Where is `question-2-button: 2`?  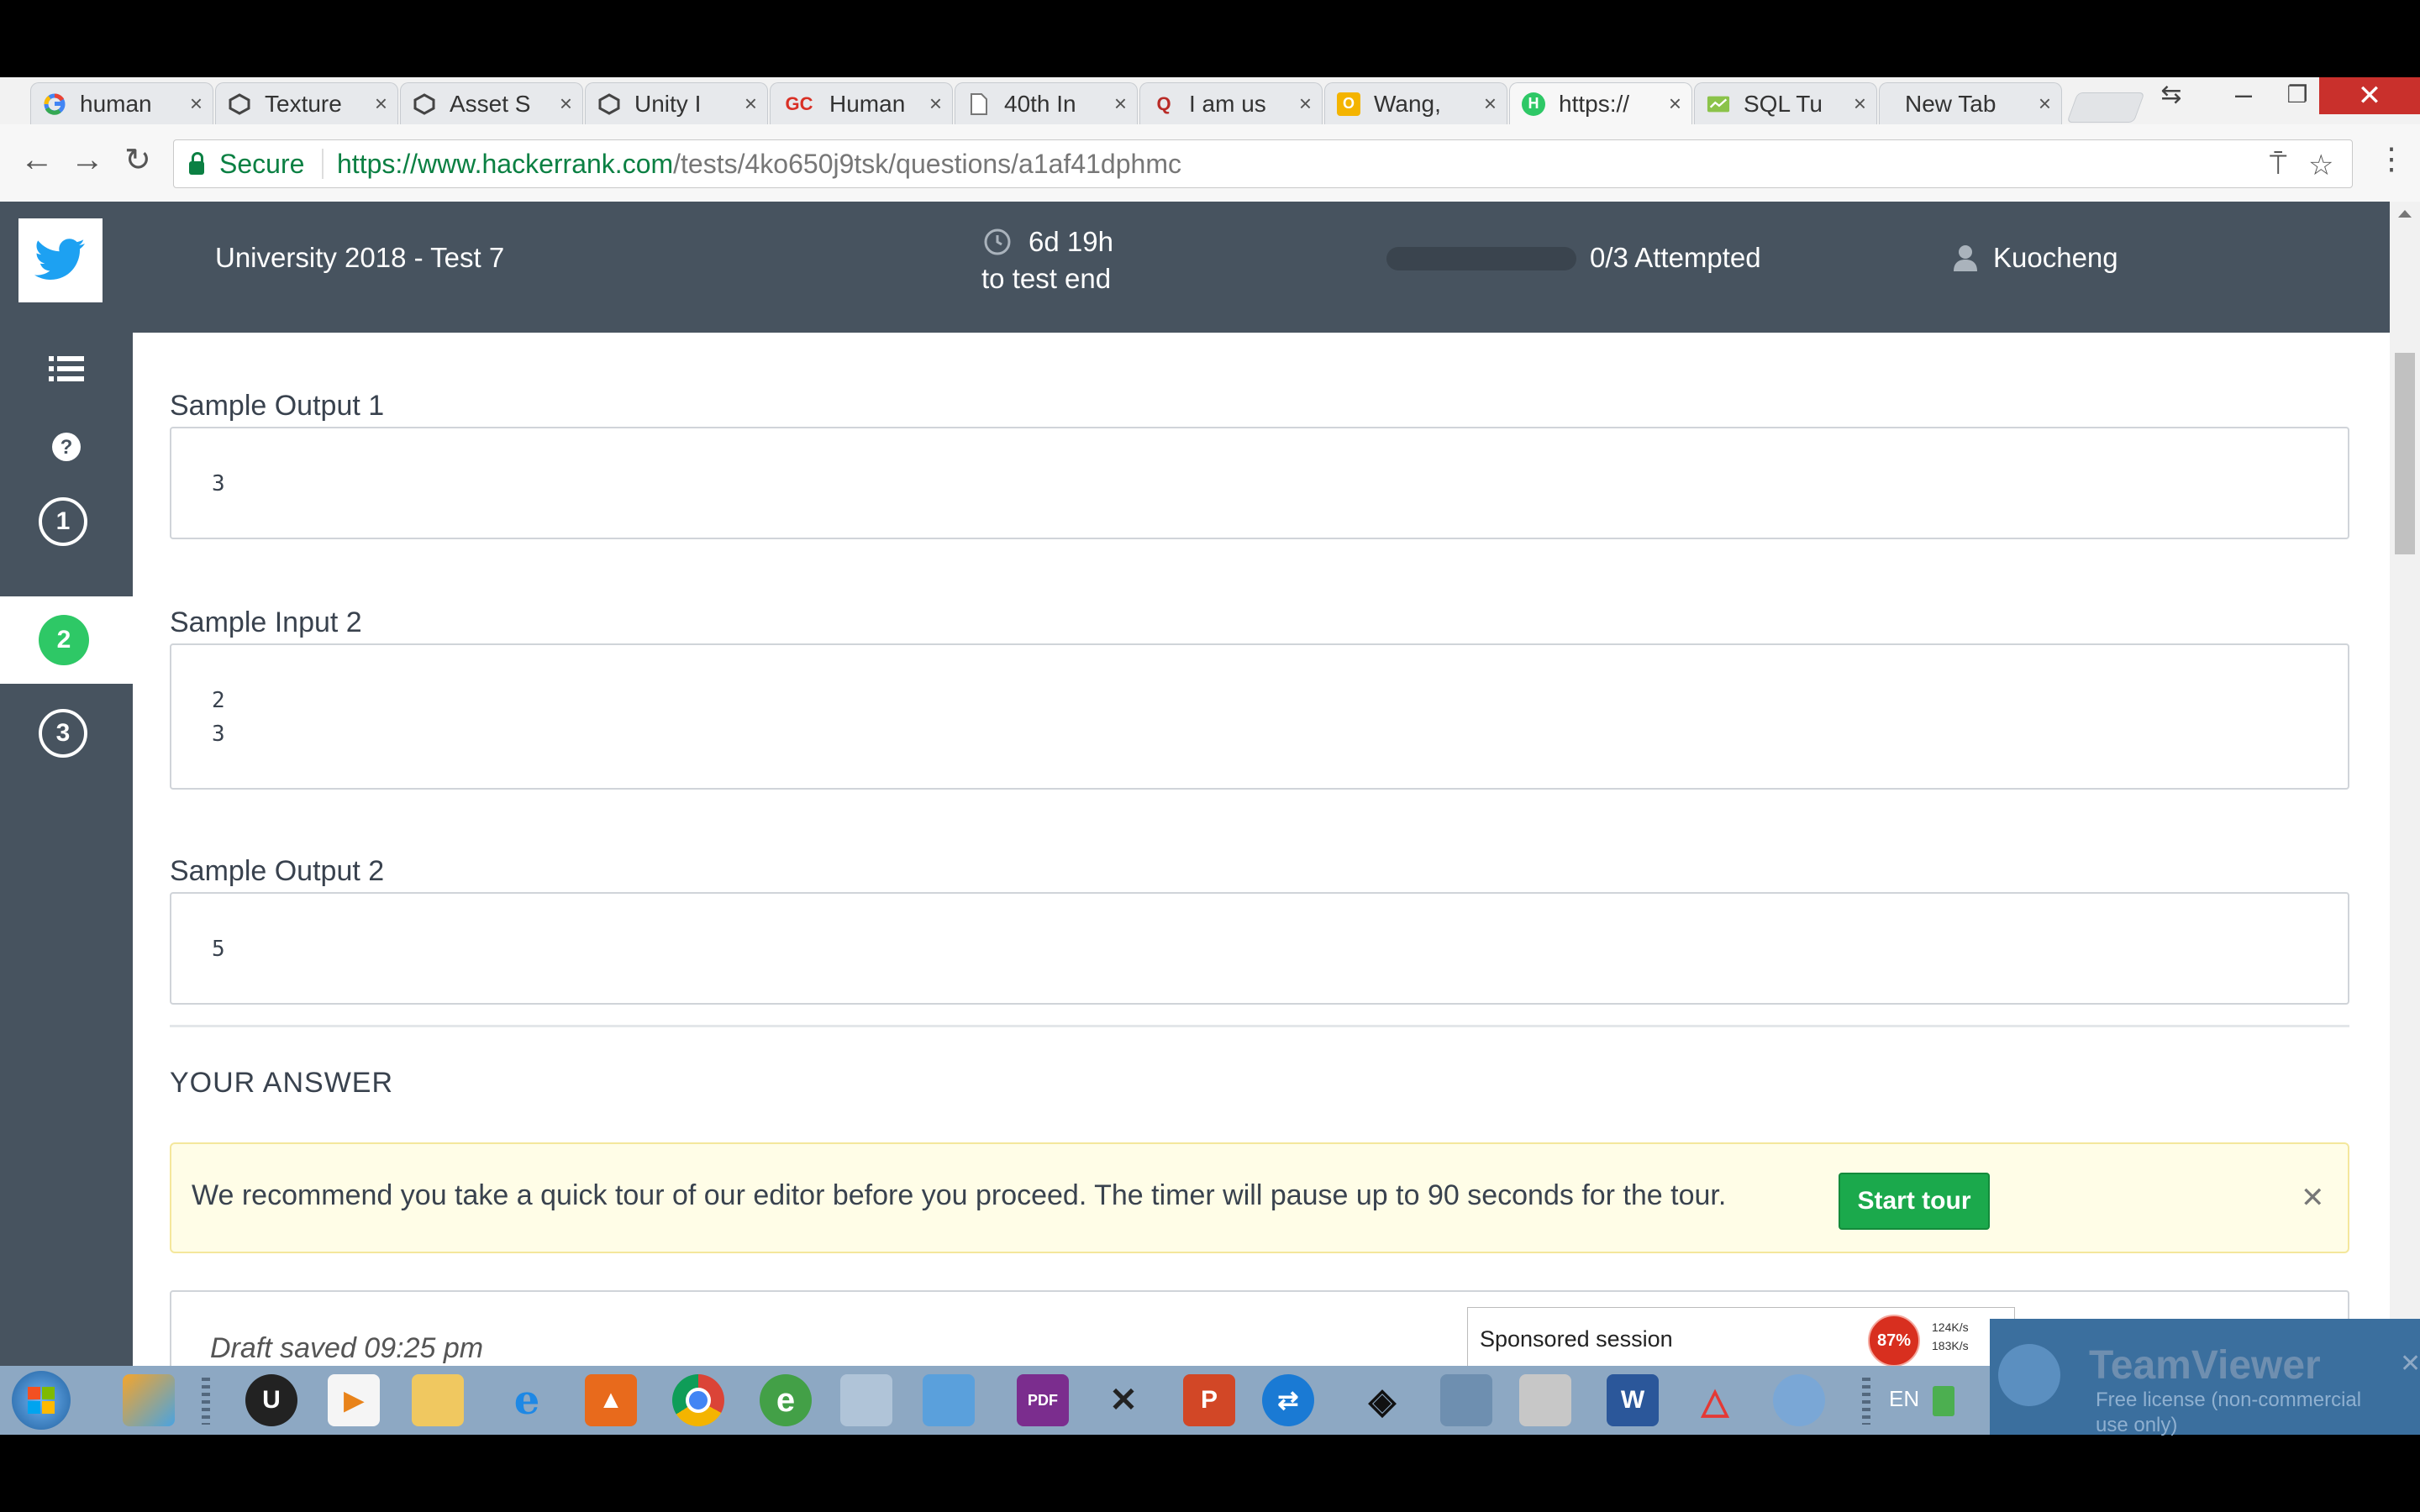 question-2-button: 2 is located at coordinates (64, 640).